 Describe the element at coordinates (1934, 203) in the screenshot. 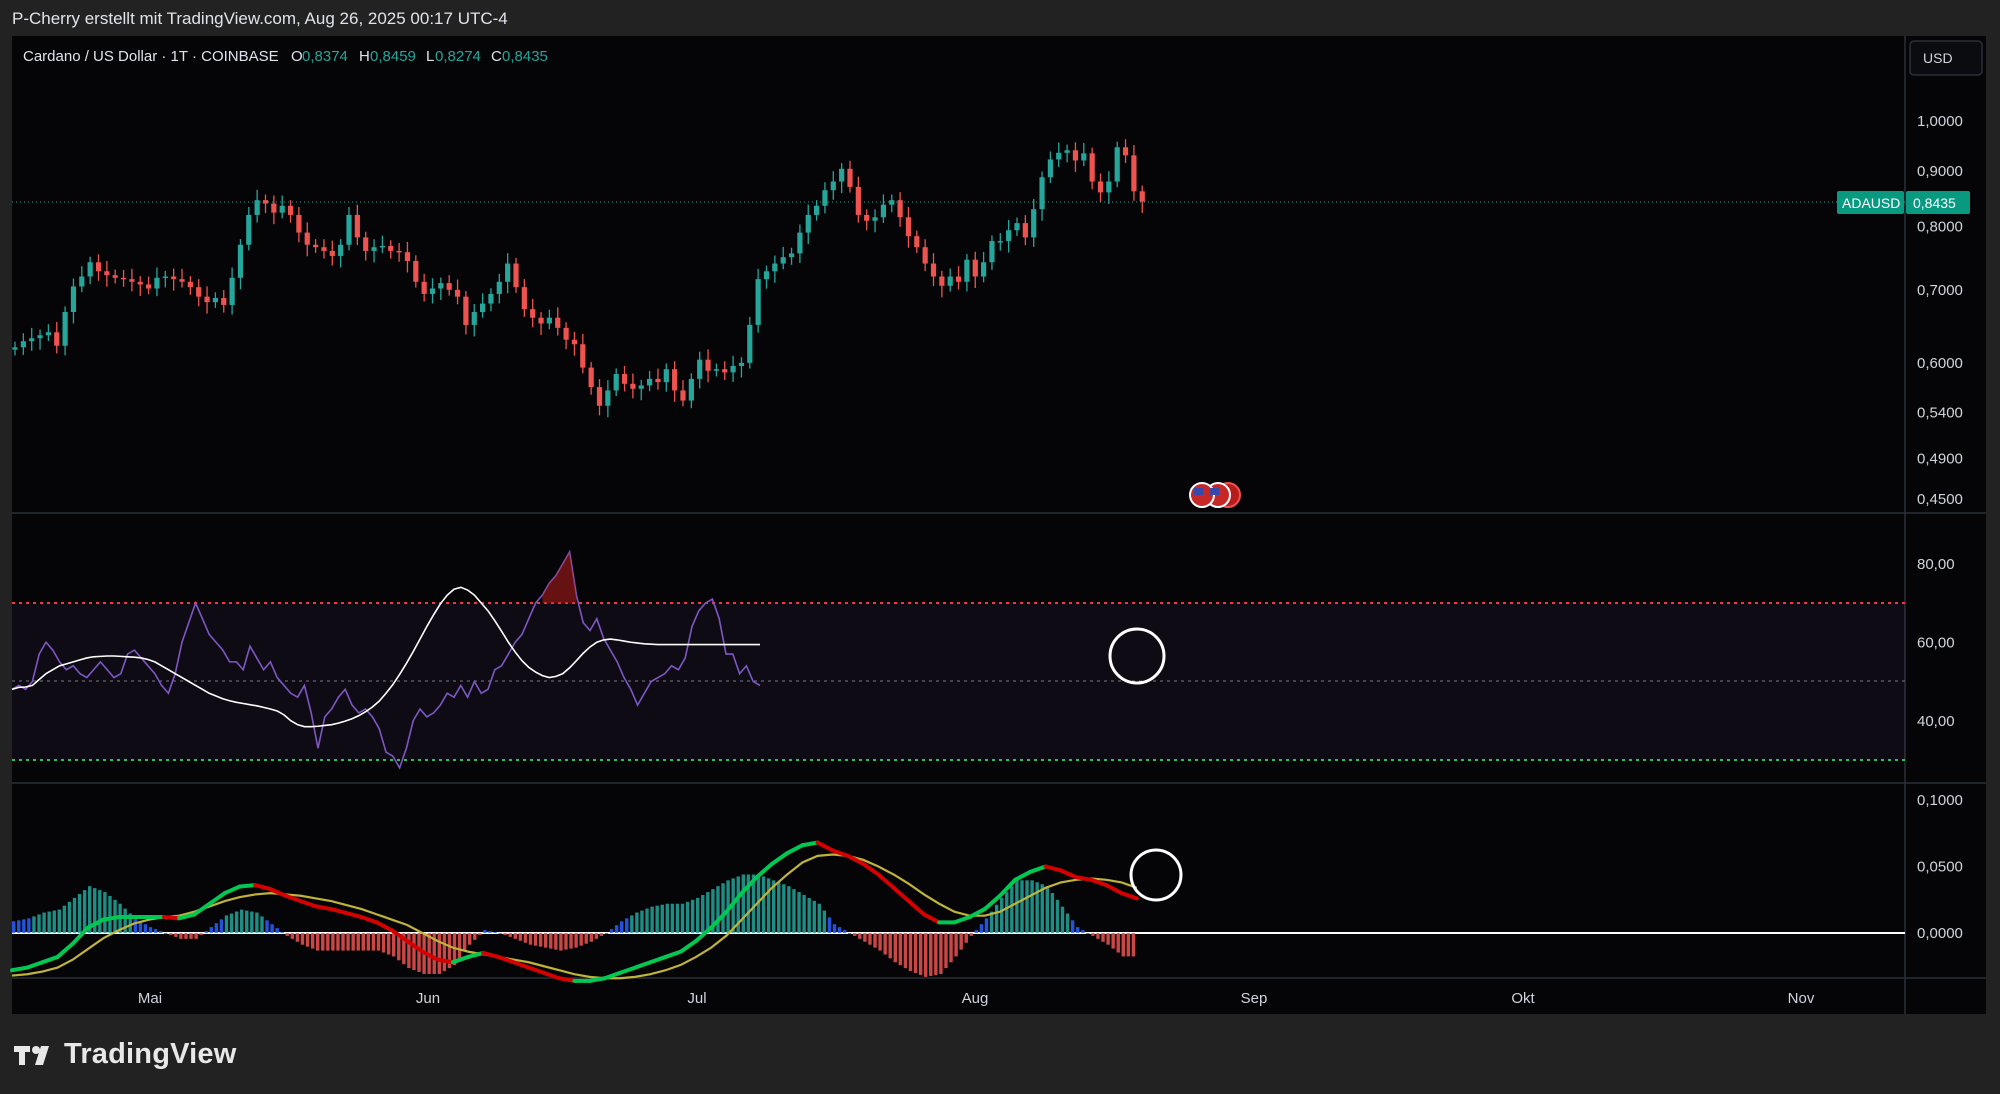

I see `price-tag-value: 0,8435` at that location.